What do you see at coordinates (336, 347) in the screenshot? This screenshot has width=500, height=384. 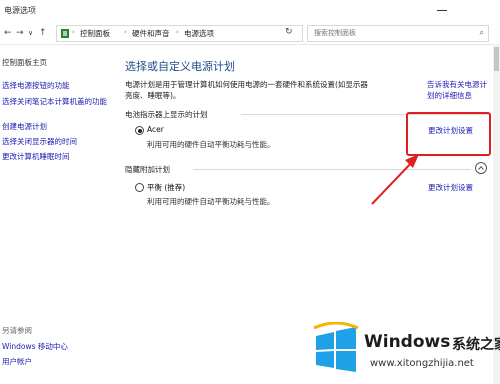 I see `windows-logo-icon` at bounding box center [336, 347].